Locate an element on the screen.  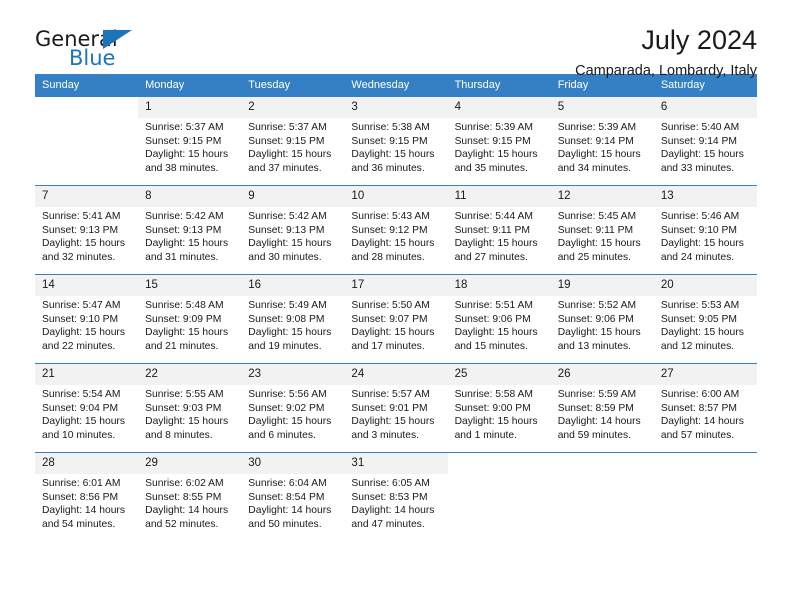
weekday-header-wednesday: Wednesday is located at coordinates (396, 85).